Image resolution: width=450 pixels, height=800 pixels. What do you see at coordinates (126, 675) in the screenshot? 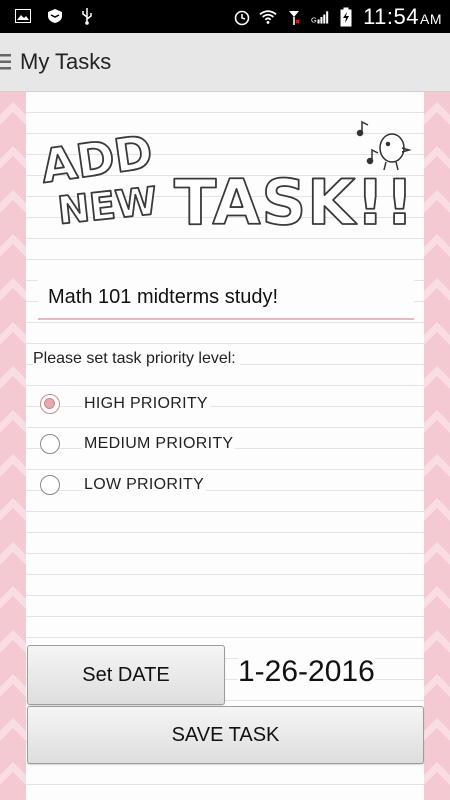
I see `set-date-button: Set DATE` at bounding box center [126, 675].